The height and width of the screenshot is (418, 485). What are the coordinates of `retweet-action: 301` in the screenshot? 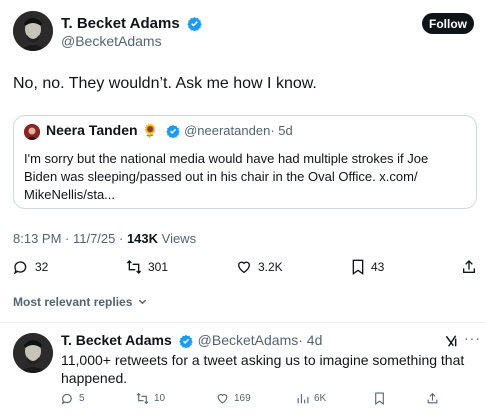 It's located at (147, 267).